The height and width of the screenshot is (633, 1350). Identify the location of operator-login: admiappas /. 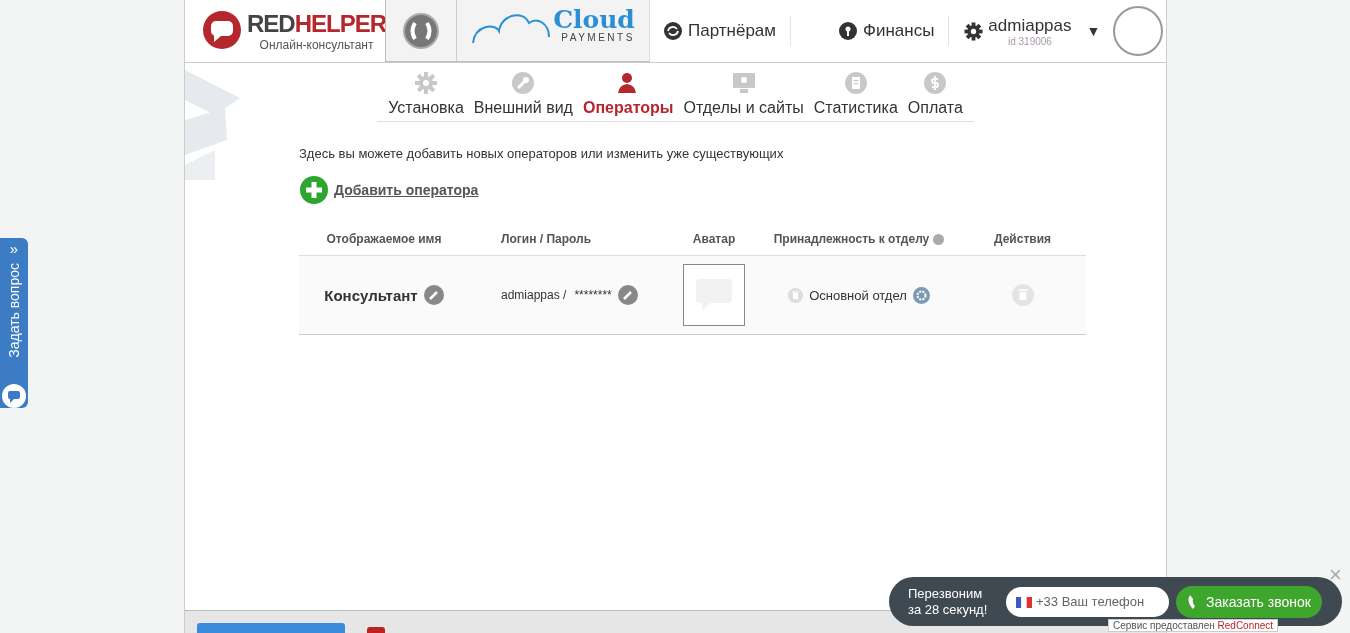
(534, 295).